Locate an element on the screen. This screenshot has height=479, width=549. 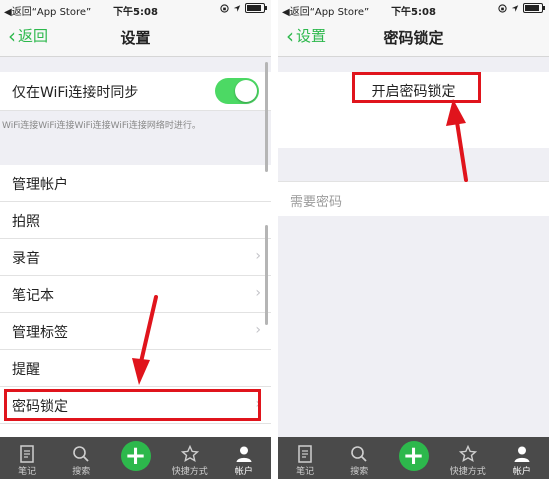
settings-item-manage-account: 管理帐户 is located at coordinates (135, 183).